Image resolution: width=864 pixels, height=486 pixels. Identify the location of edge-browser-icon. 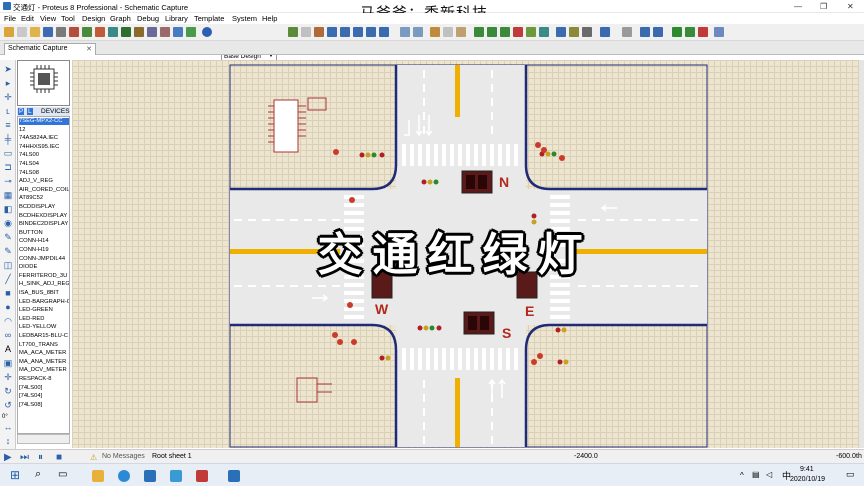
(124, 476).